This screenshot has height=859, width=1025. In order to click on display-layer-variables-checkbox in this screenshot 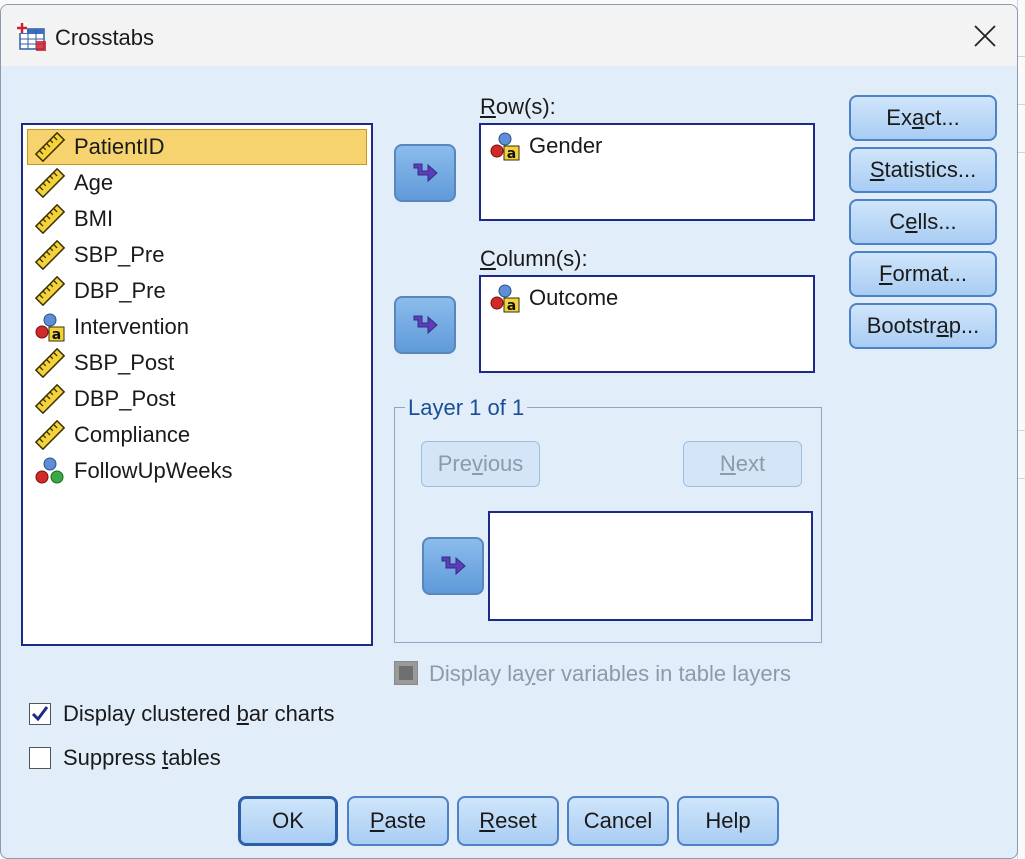, I will do `click(406, 673)`.